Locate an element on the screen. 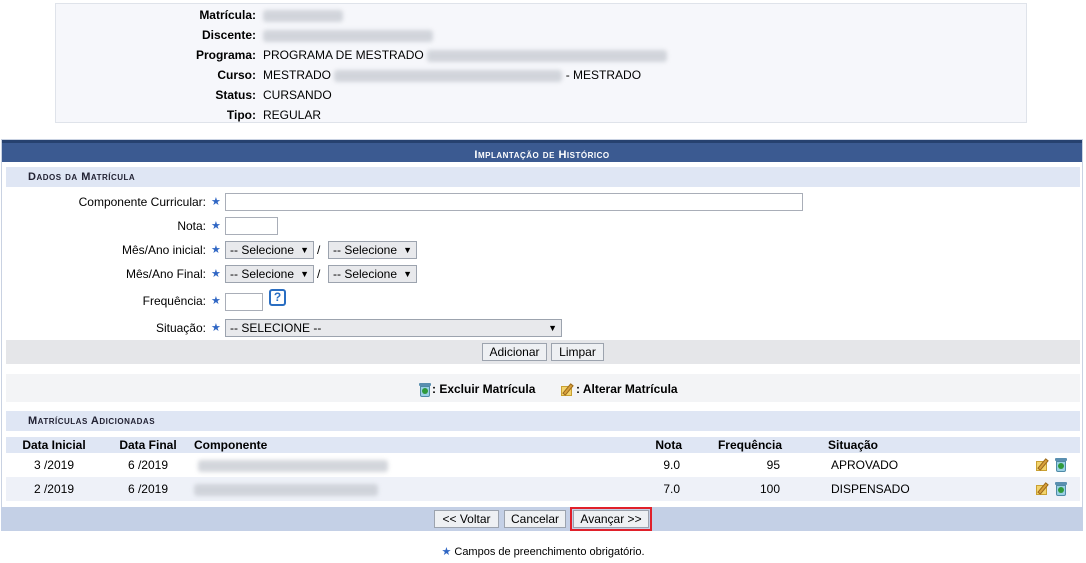  info-row-tipo: Tipo: REGULAR is located at coordinates (541, 115).